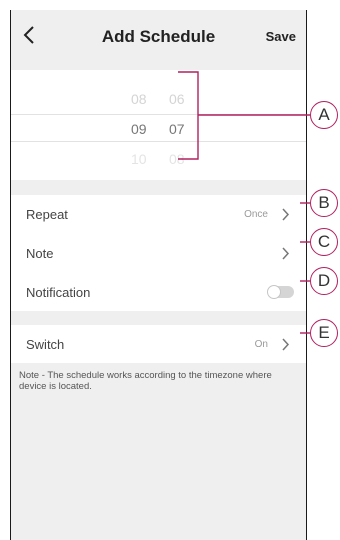  Describe the element at coordinates (324, 281) in the screenshot. I see `callout-d: D` at that location.